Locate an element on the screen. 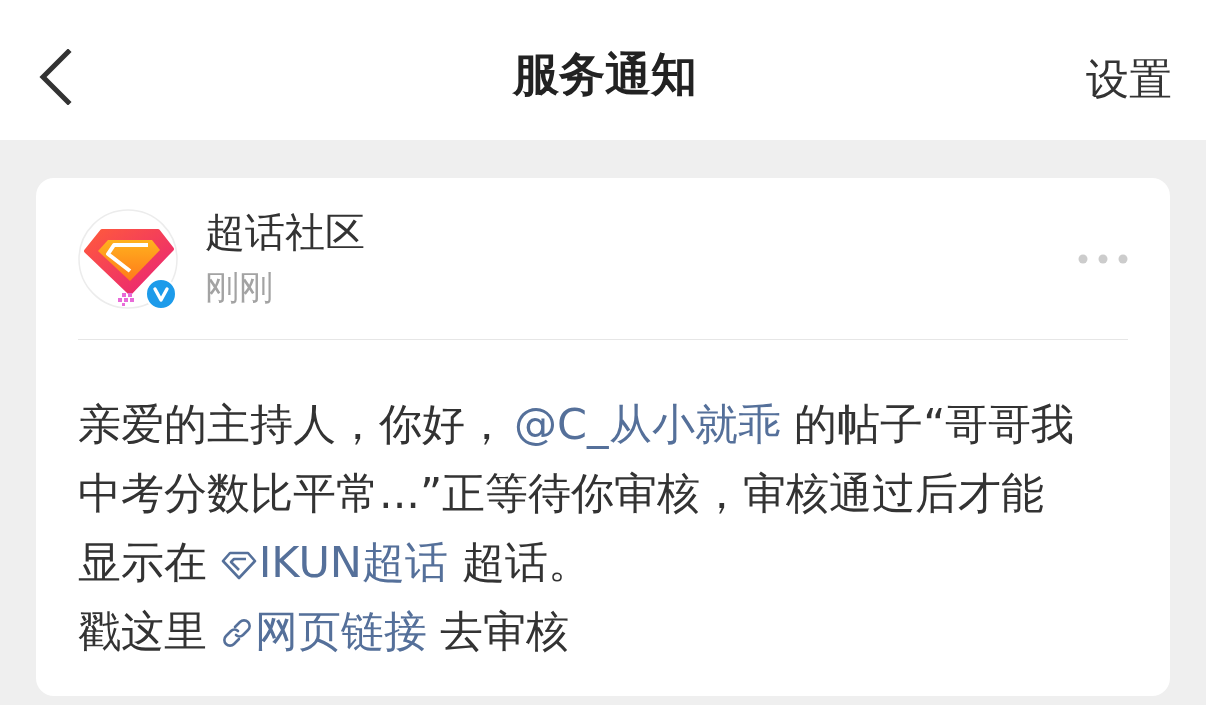  timestamp: 刚刚 is located at coordinates (239, 287).